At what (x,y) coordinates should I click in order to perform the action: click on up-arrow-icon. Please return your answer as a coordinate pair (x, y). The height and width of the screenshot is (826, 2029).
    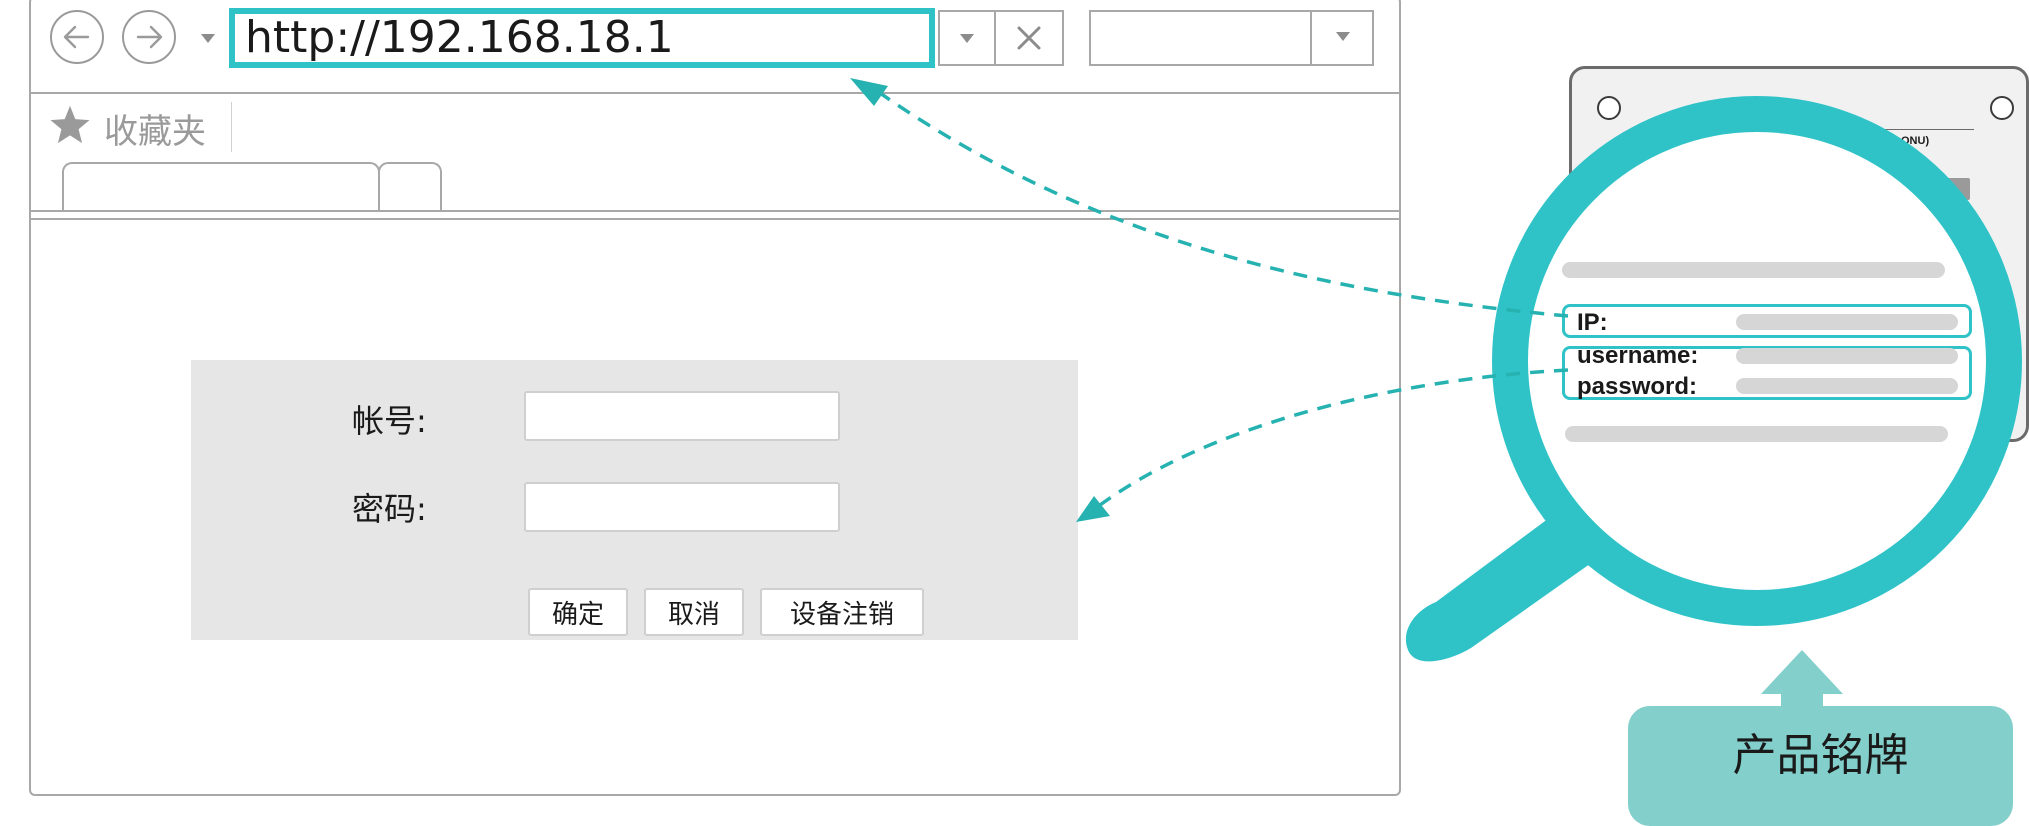
    Looking at the image, I should click on (1802, 680).